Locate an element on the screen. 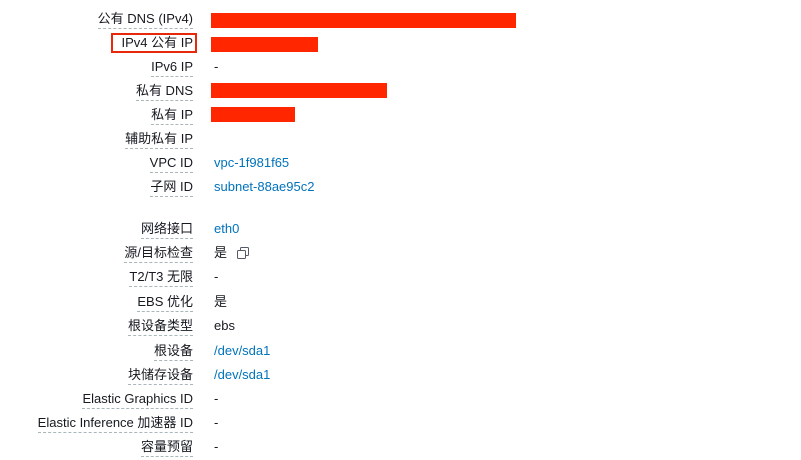 The image size is (801, 460). value-t2t3-unlimited: - is located at coordinates (216, 276).